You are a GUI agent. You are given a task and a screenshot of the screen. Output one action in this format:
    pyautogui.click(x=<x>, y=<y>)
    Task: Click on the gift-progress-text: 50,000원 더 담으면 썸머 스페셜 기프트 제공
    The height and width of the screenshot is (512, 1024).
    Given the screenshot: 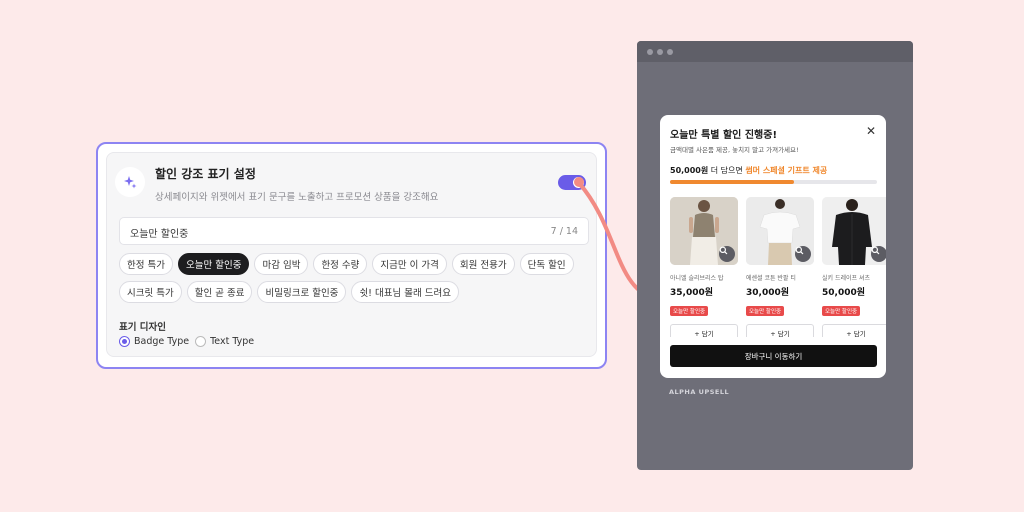 What is the action you would take?
    pyautogui.click(x=748, y=170)
    